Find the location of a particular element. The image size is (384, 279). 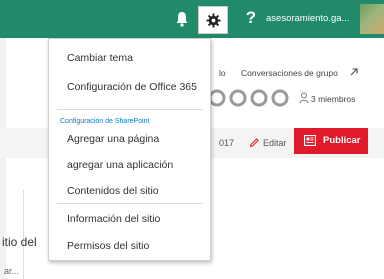

avatar is located at coordinates (372, 19).